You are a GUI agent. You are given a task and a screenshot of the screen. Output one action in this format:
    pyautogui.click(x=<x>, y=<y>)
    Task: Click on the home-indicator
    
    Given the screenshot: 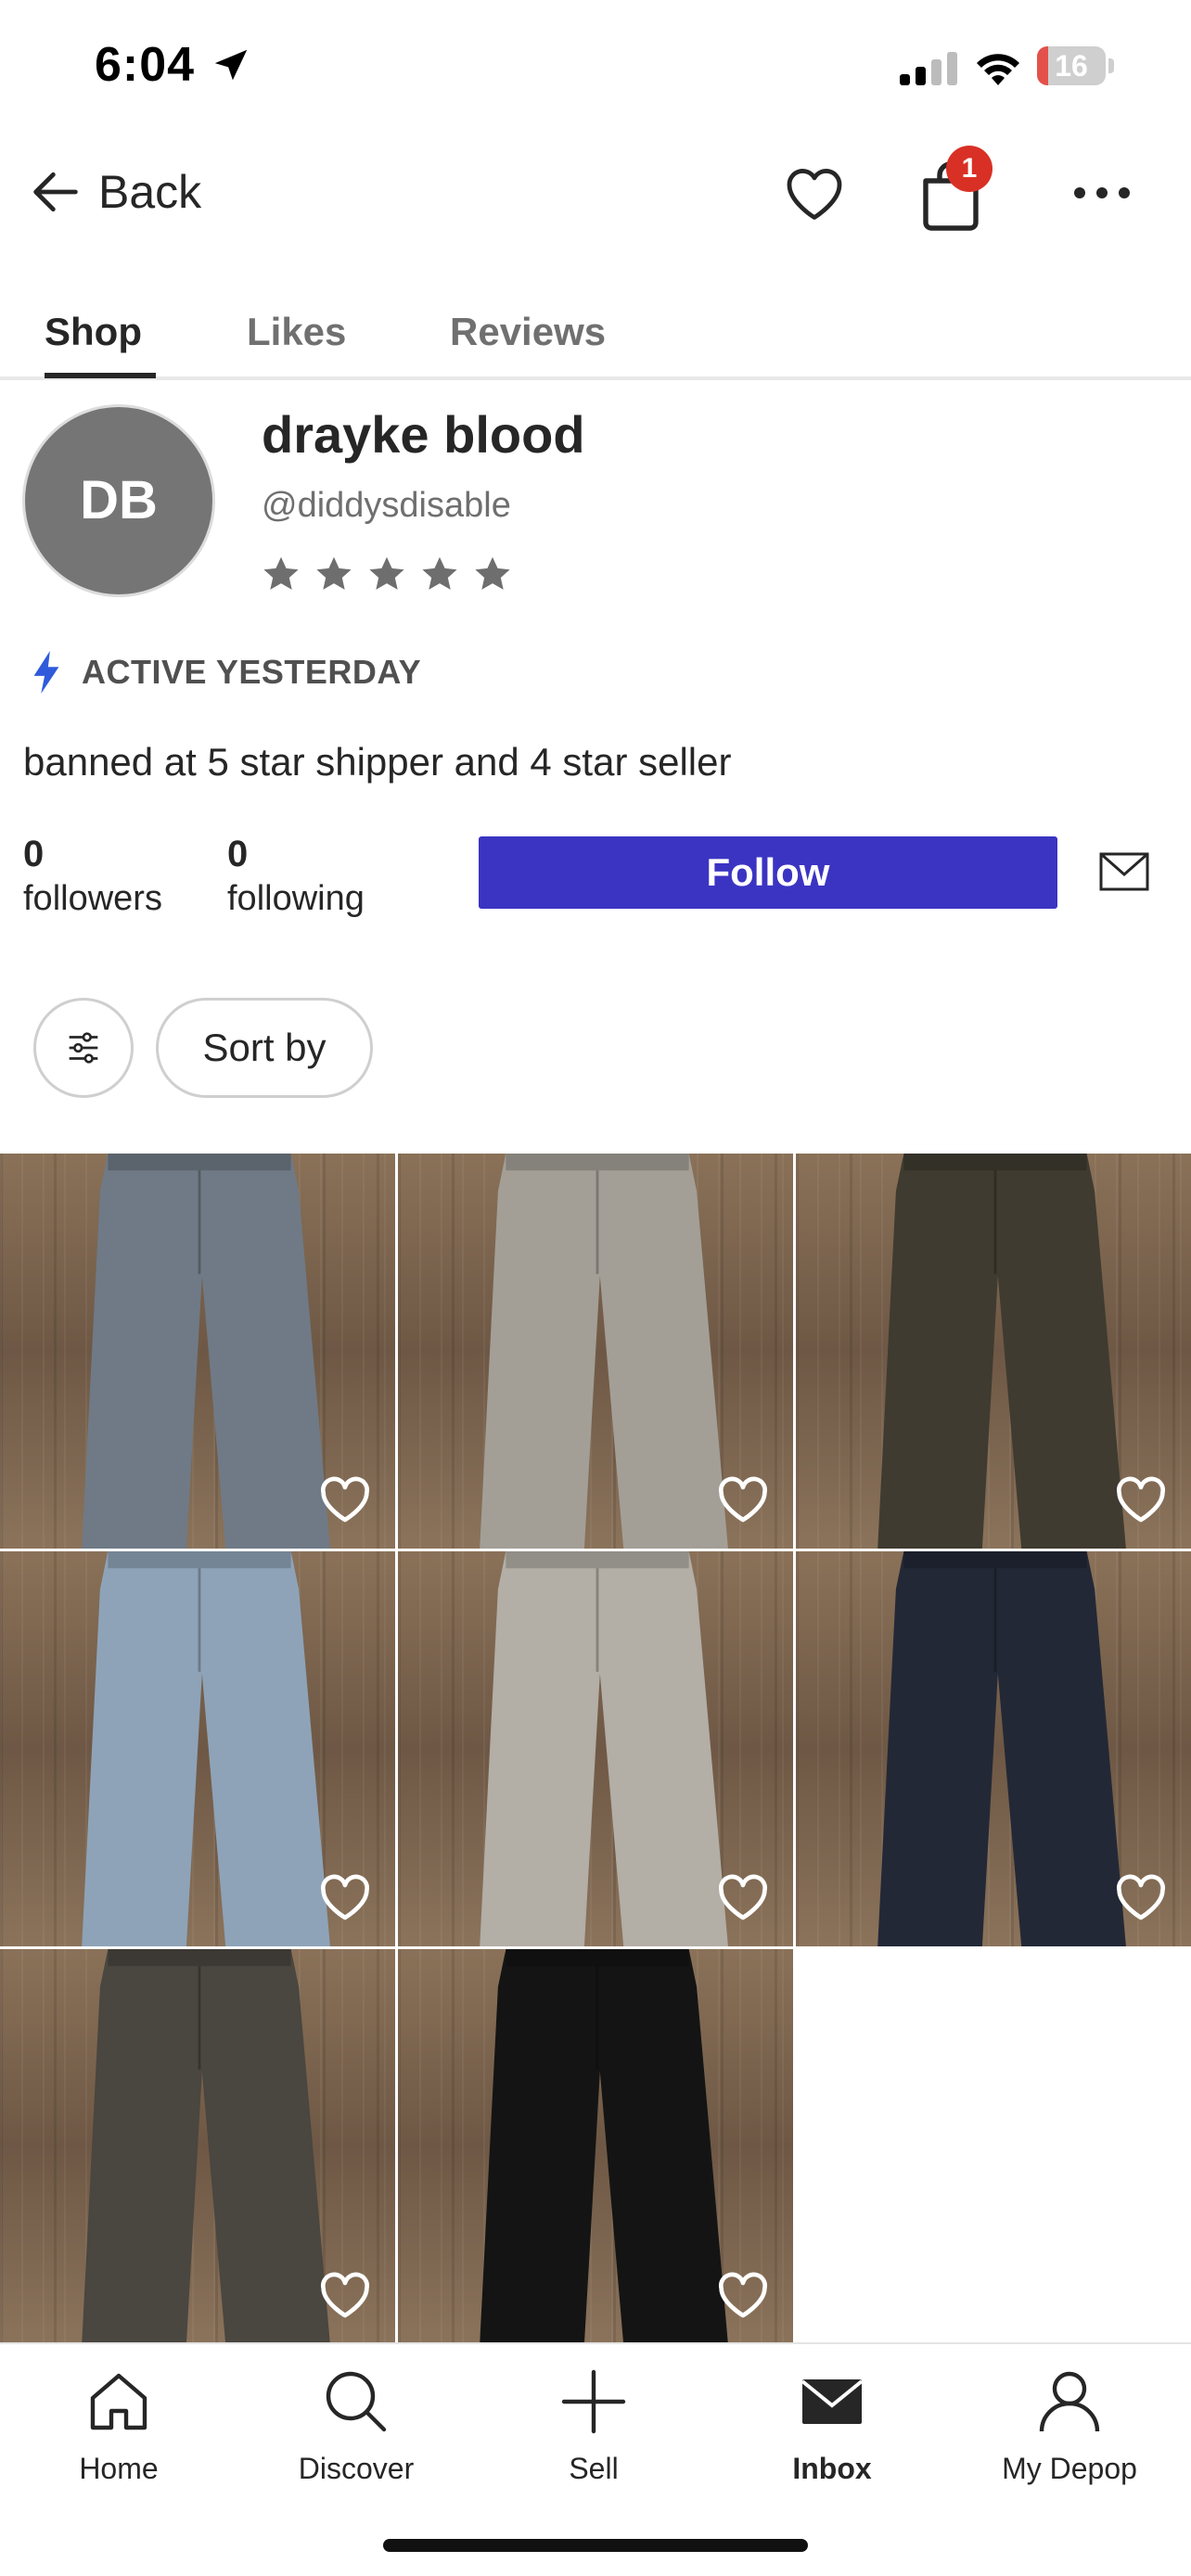 What is the action you would take?
    pyautogui.click(x=595, y=2545)
    